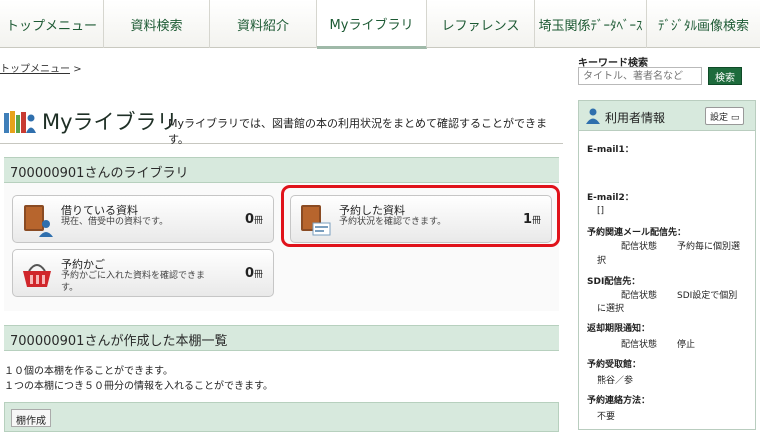  I want to click on books-icon, so click(20, 122).